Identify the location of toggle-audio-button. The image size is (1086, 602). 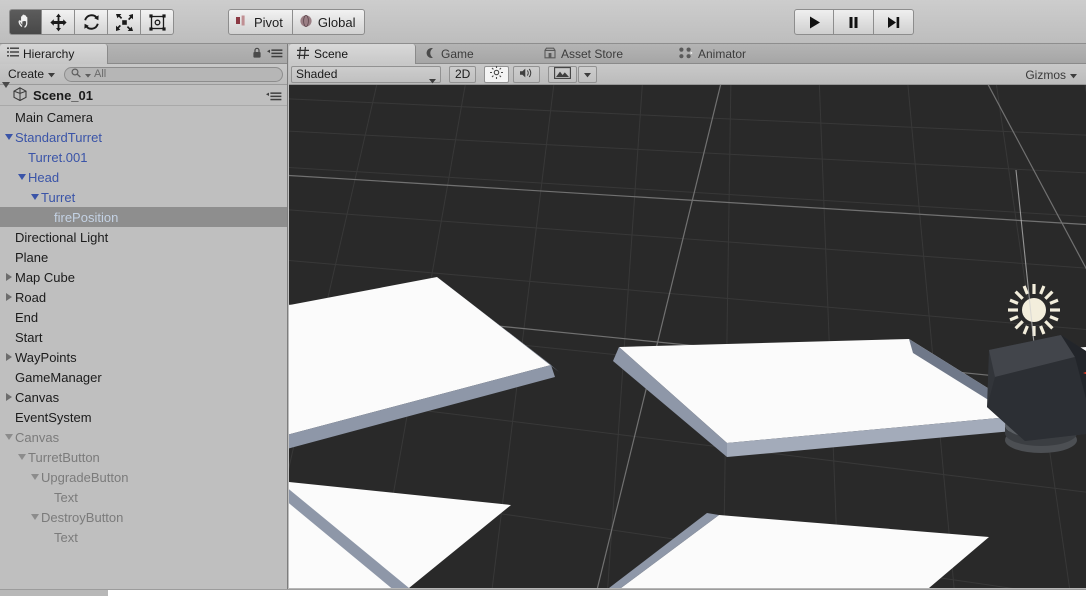
(527, 74).